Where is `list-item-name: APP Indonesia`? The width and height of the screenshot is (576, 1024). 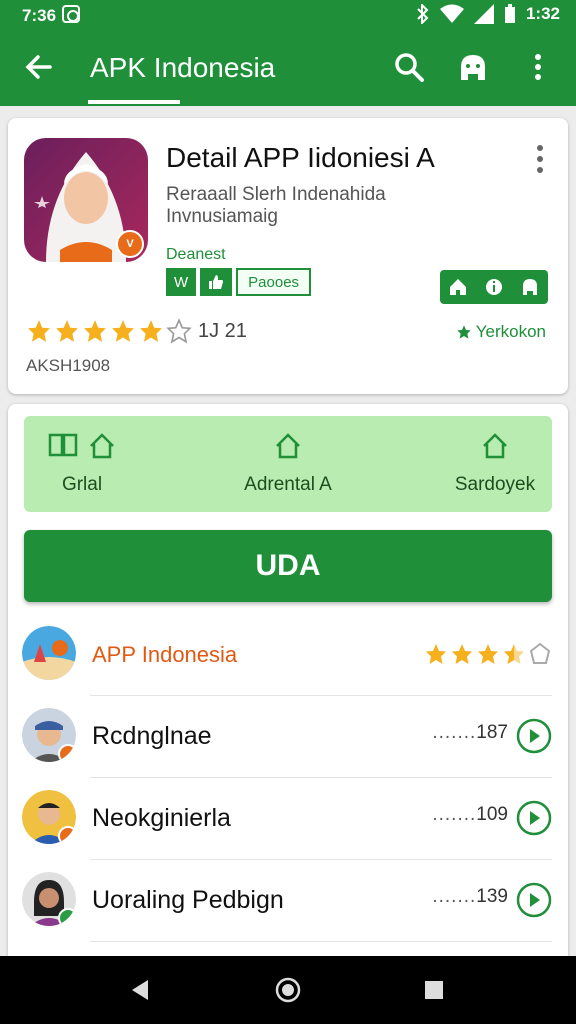 list-item-name: APP Indonesia is located at coordinates (165, 654).